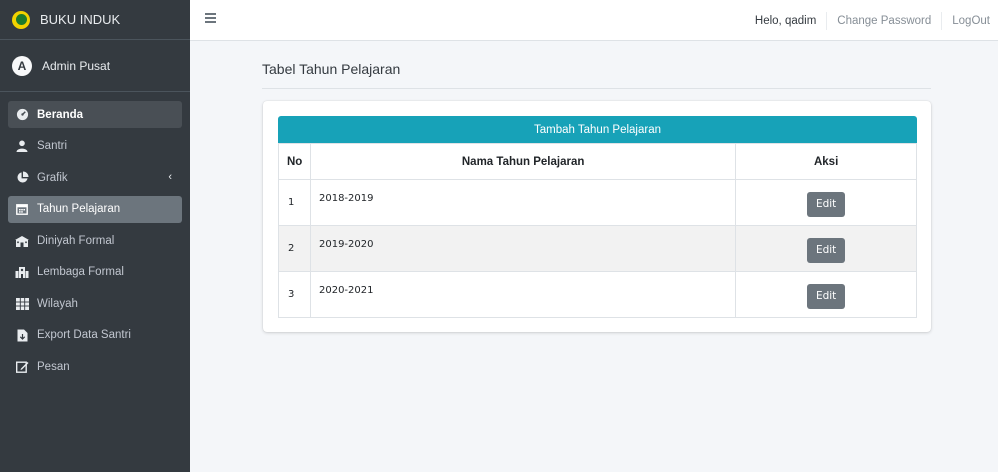 Image resolution: width=998 pixels, height=472 pixels. I want to click on brand-logo-icon, so click(21, 19).